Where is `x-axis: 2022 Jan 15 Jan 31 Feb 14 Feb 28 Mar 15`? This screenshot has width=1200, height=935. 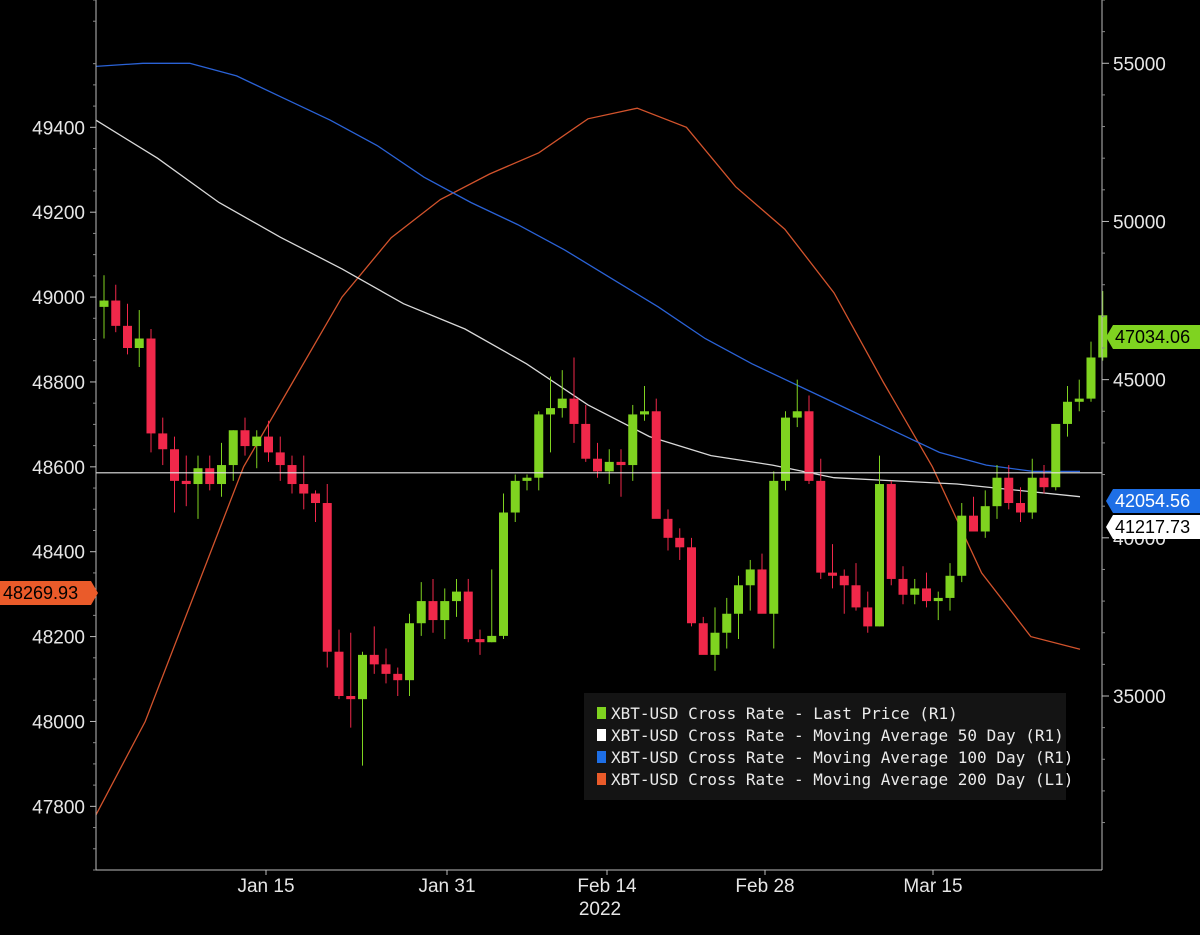
x-axis: 2022 Jan 15 Jan 31 Feb 14 Feb 28 Mar 15 is located at coordinates (600, 895).